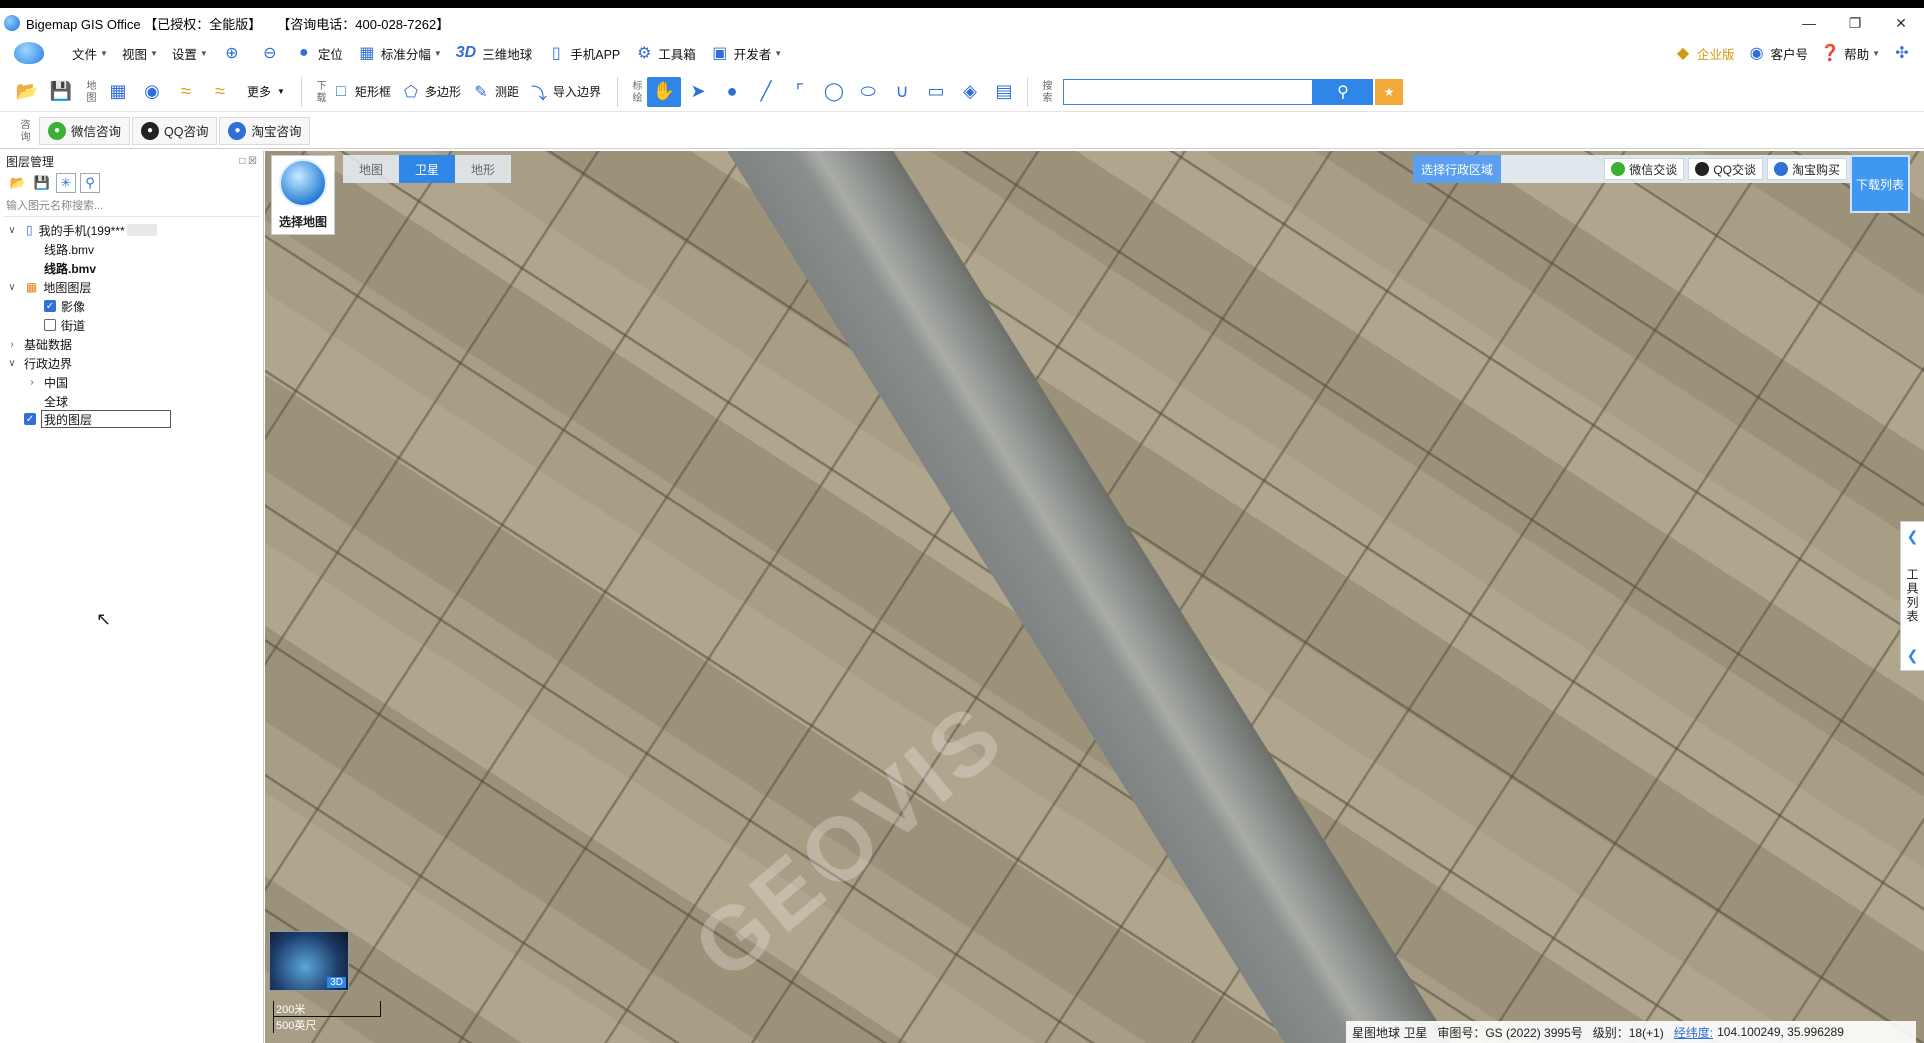 The width and height of the screenshot is (1924, 1043). I want to click on imagery-checkbox: ✓, so click(50, 306).